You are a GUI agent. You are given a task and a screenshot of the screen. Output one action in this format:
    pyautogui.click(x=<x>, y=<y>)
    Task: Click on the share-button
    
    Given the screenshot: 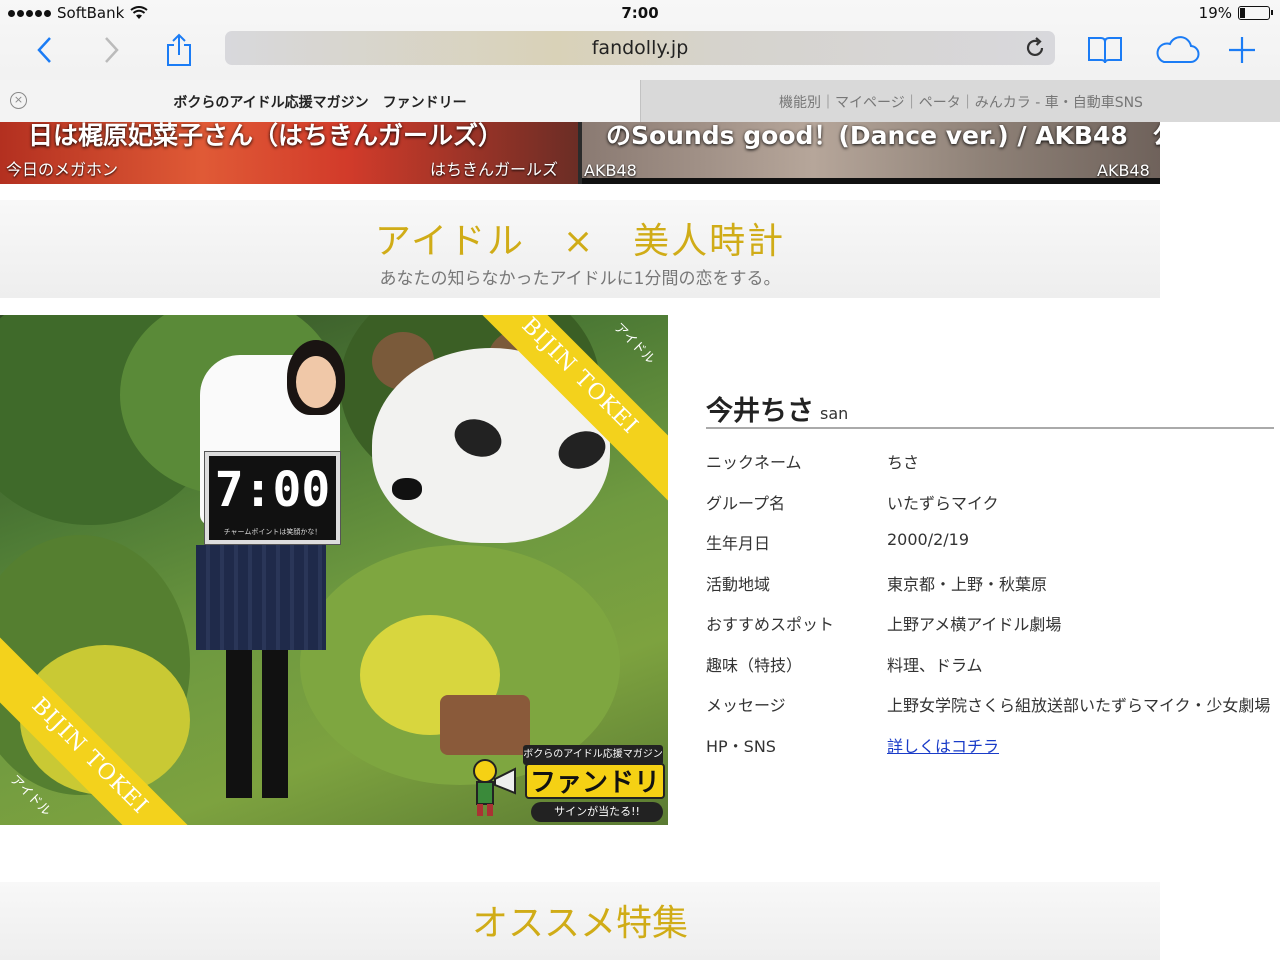 What is the action you would take?
    pyautogui.click(x=179, y=50)
    